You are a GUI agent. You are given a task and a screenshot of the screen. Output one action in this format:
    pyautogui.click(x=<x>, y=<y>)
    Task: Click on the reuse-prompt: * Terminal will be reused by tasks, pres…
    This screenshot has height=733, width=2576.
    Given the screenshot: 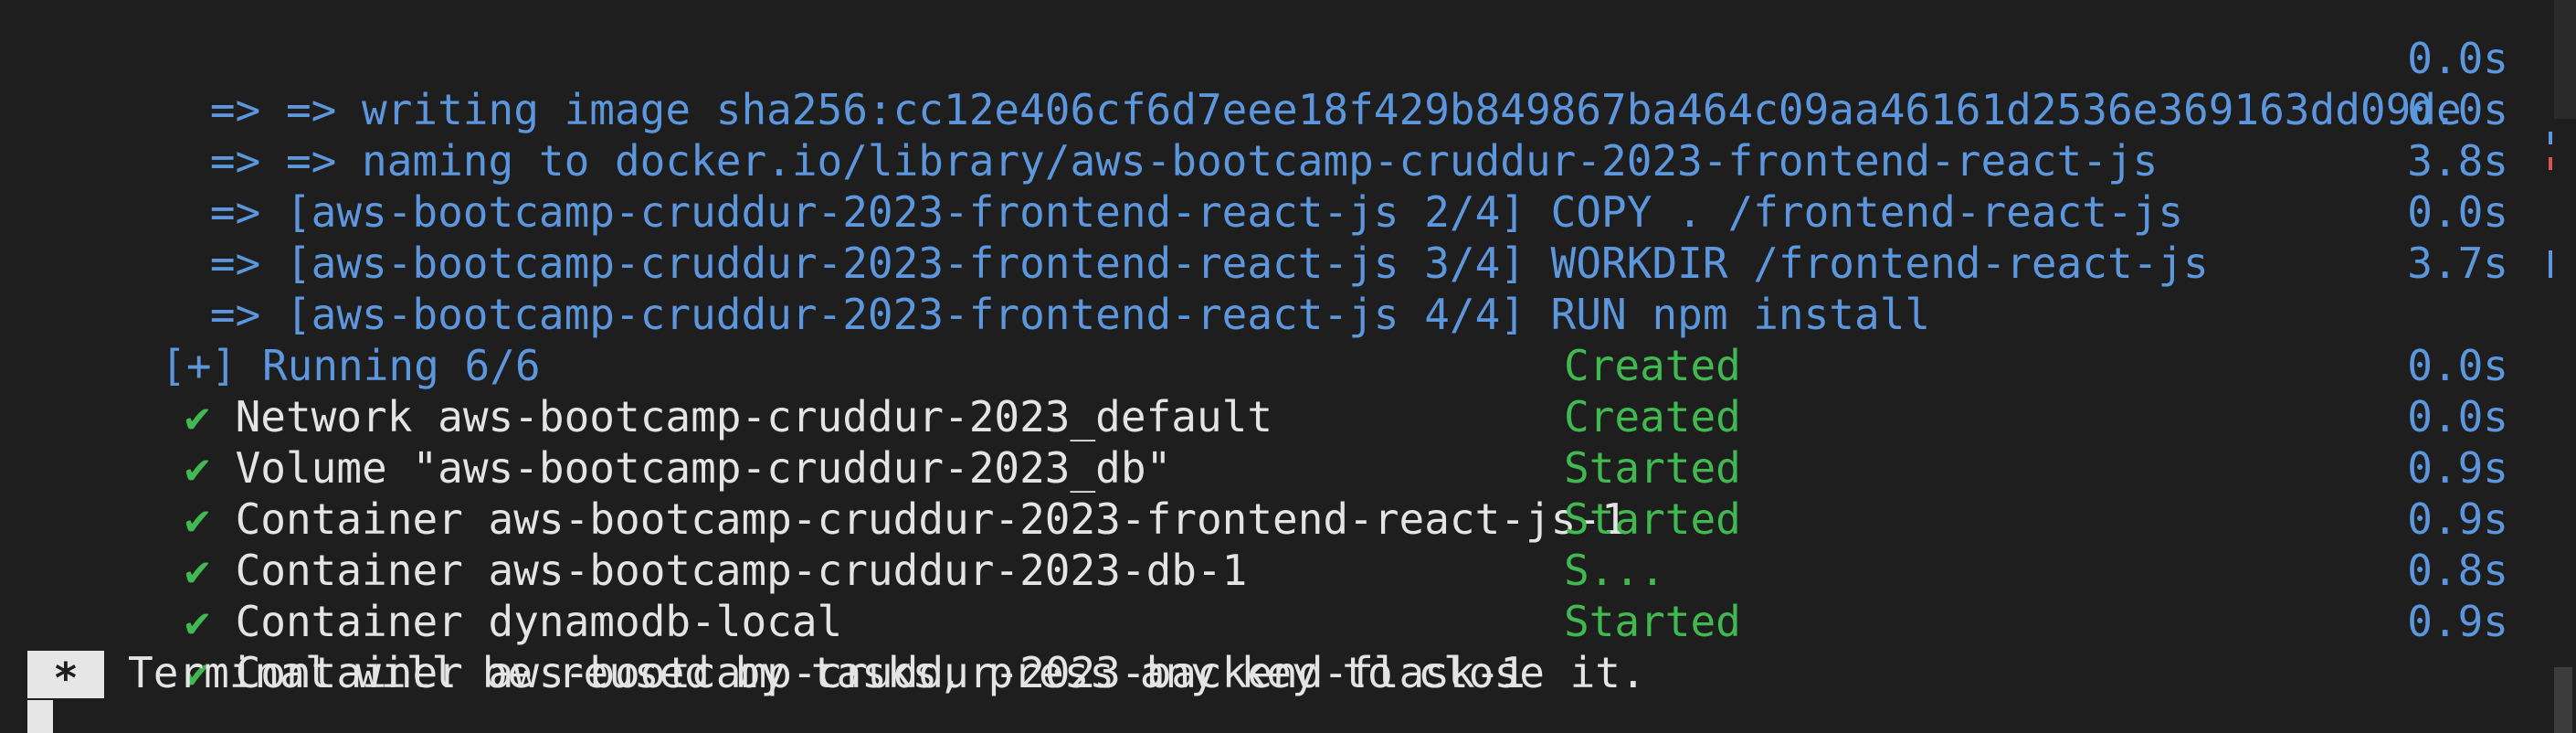 What is the action you would take?
    pyautogui.click(x=1267, y=675)
    